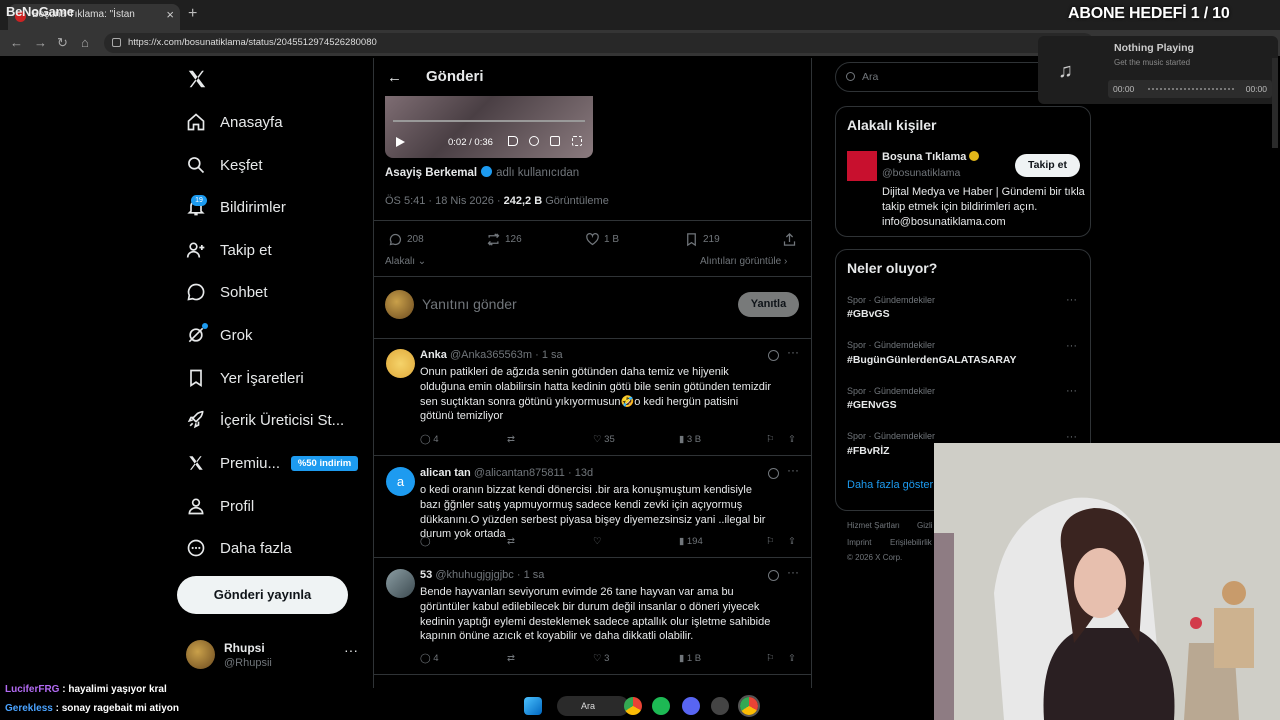 The width and height of the screenshot is (1280, 720). What do you see at coordinates (604, 439) in the screenshot?
I see `like-action: ♡ 35` at bounding box center [604, 439].